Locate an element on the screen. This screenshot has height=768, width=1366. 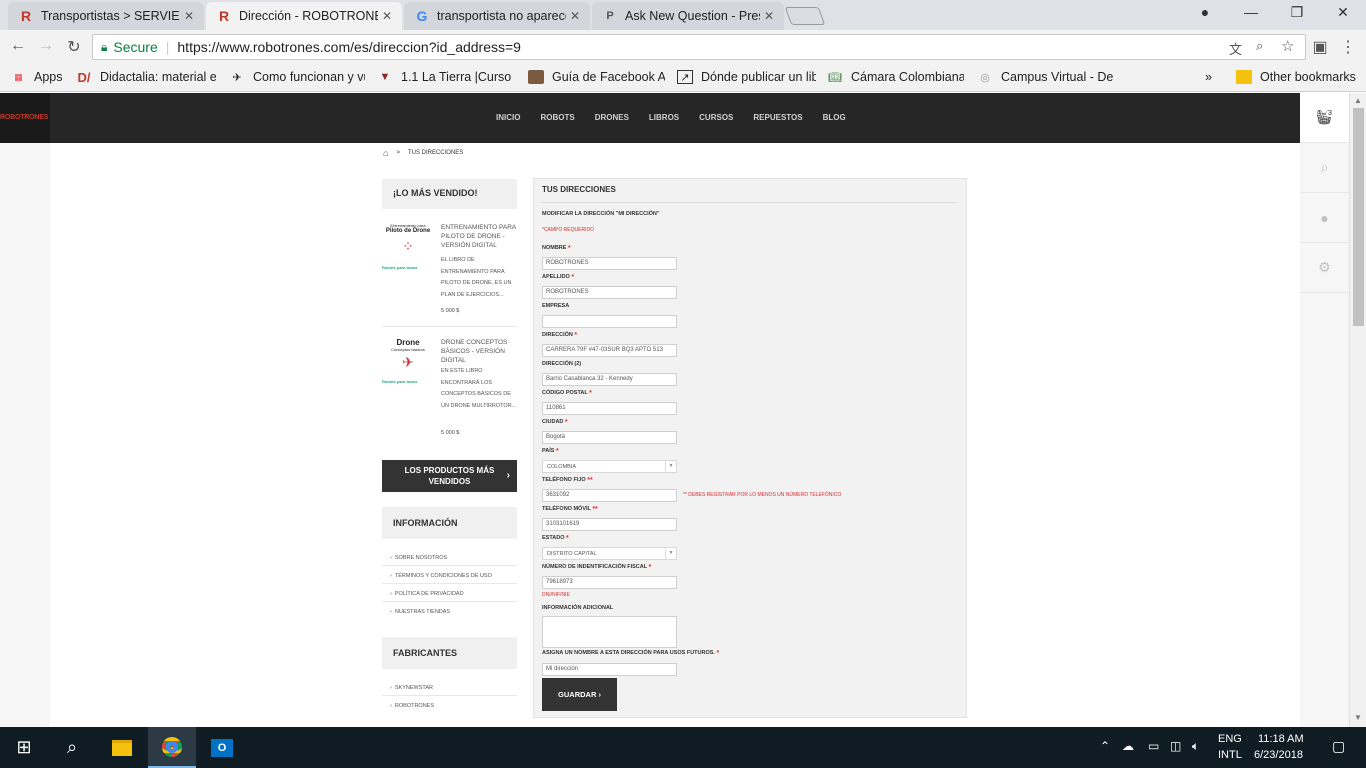
maker-link-skynewstar: › SKYNEWSTAR is located at coordinates (411, 688).